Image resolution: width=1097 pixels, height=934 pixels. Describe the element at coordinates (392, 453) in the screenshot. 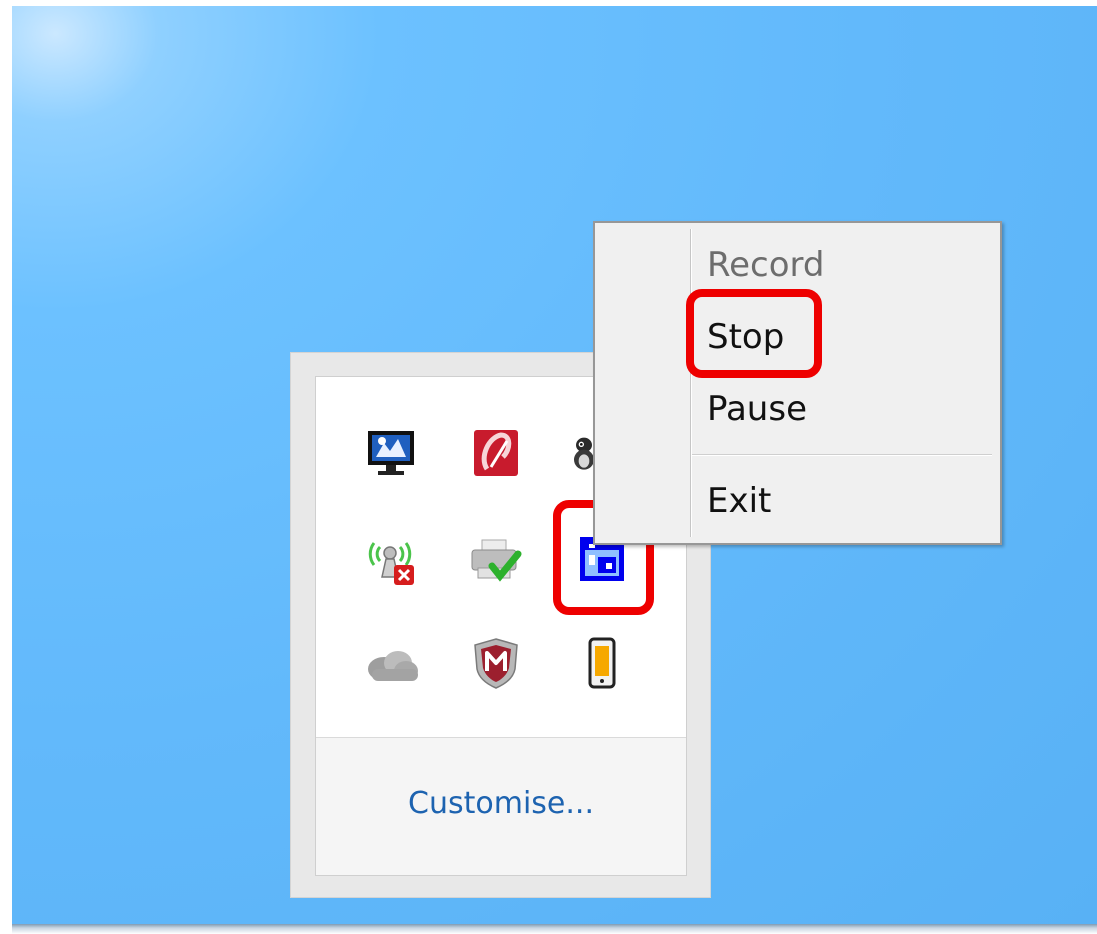

I see `network-monitor-icon` at that location.